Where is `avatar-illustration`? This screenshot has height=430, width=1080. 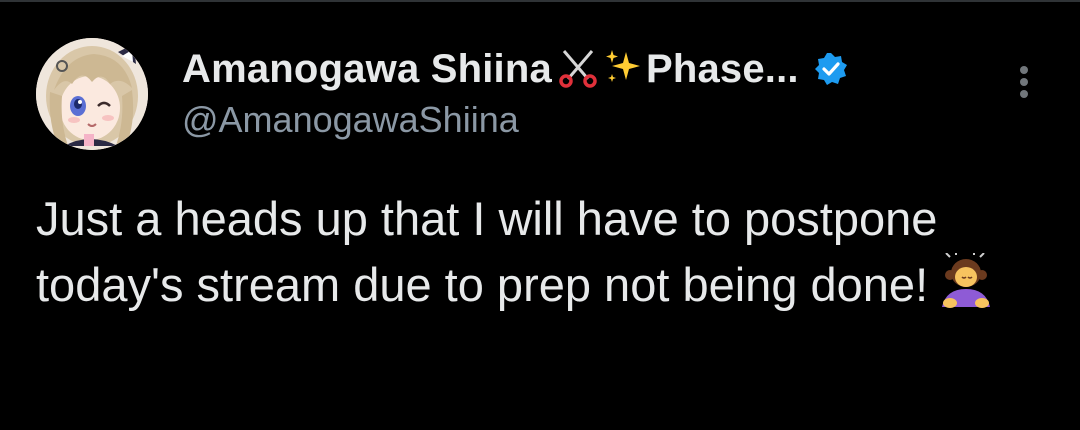 avatar-illustration is located at coordinates (92, 94).